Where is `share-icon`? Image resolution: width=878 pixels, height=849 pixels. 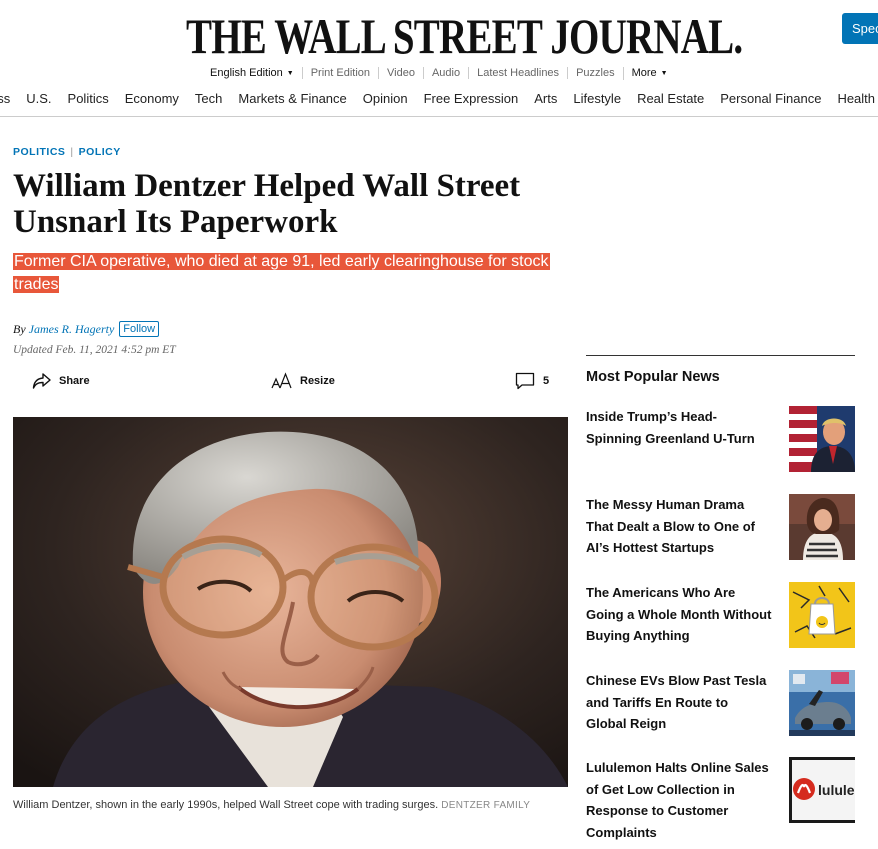
share-icon is located at coordinates (42, 381).